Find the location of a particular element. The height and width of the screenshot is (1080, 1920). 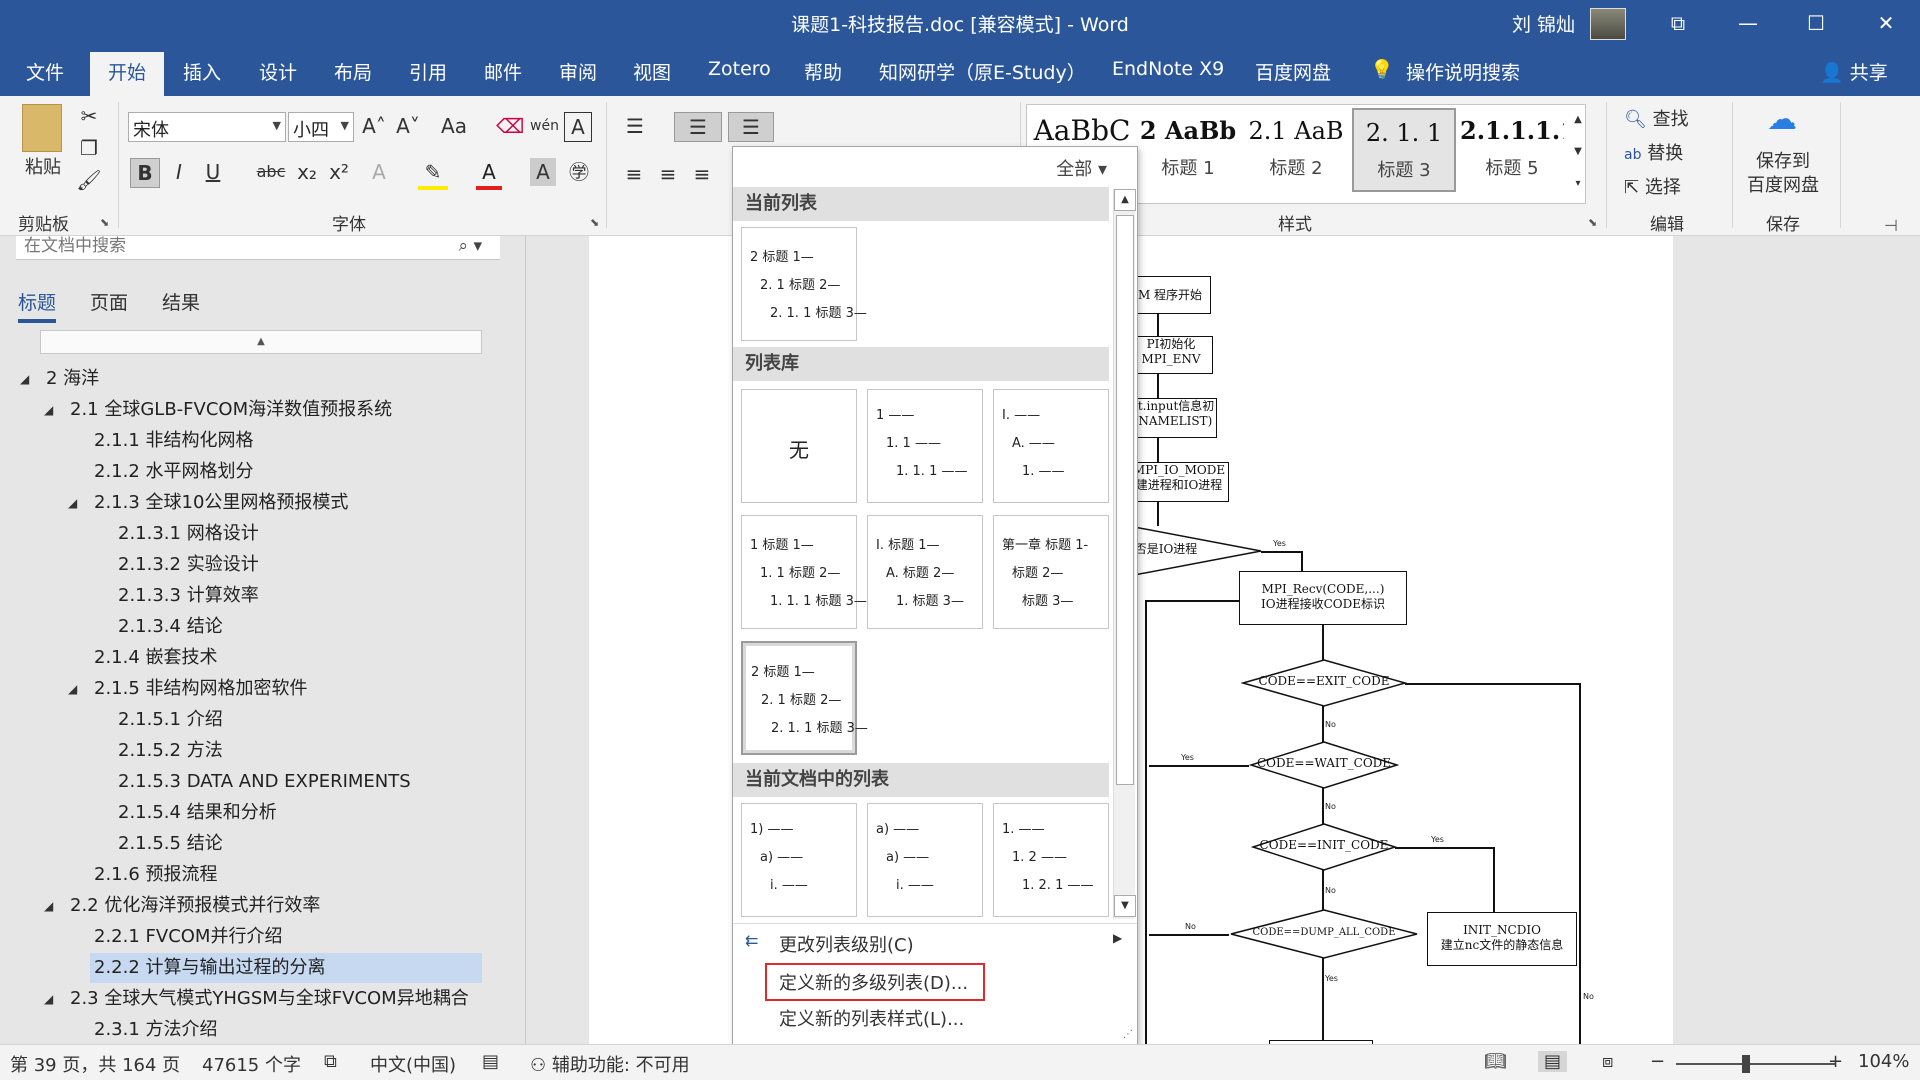

user-name: 刘 锦灿 is located at coordinates (1543, 23).